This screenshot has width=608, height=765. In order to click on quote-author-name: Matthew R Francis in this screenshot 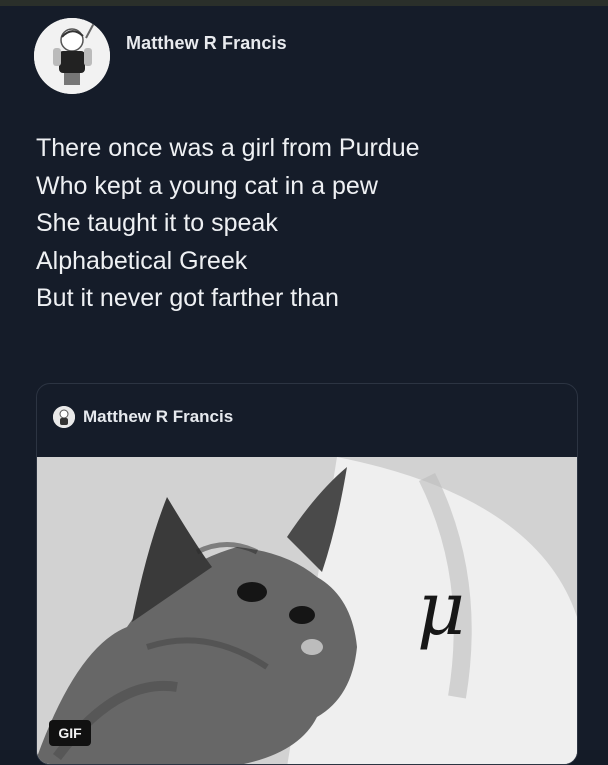, I will do `click(158, 417)`.